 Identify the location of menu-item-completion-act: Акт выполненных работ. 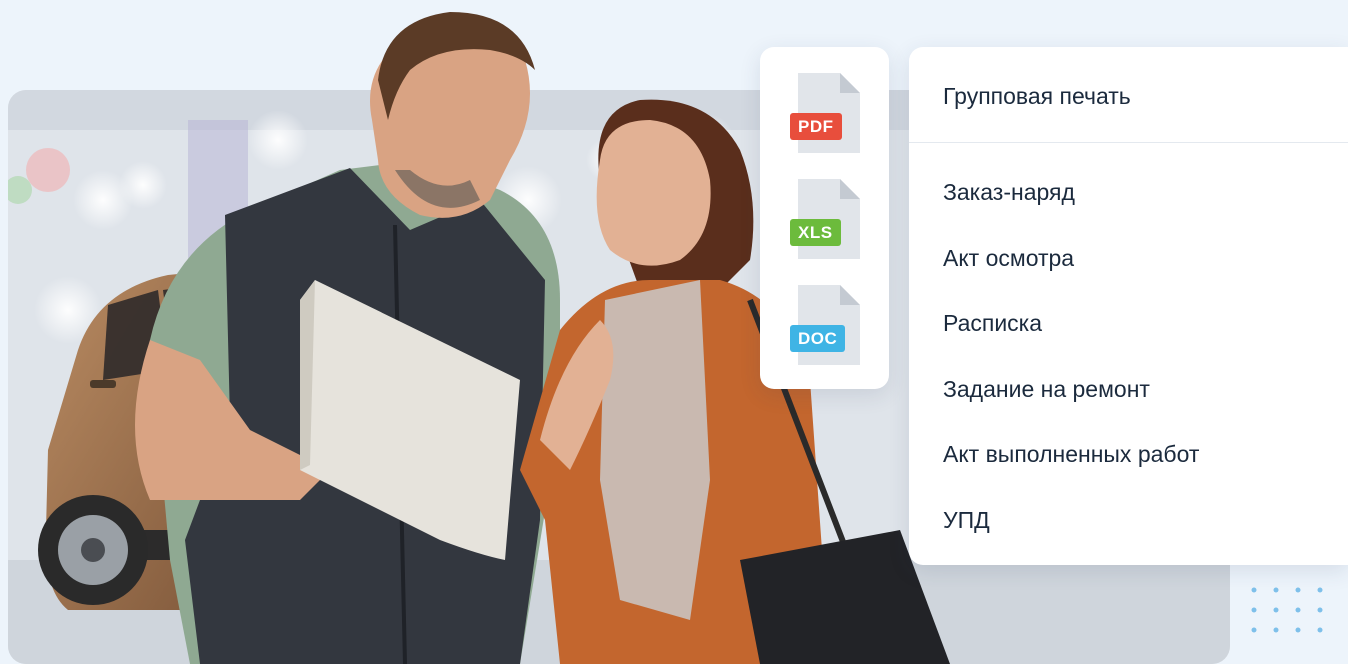
(1128, 464).